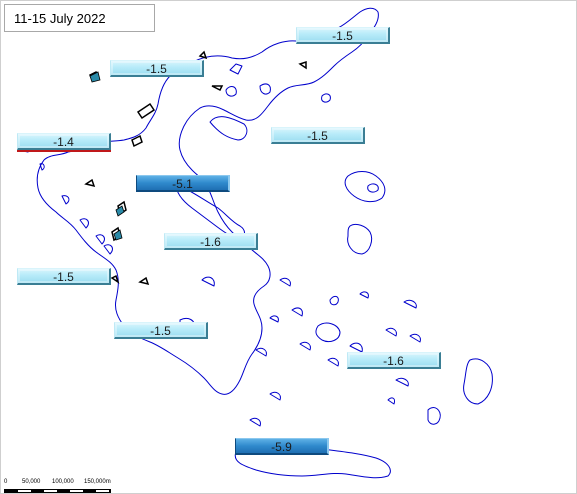 The image size is (577, 494). I want to click on anomaly-badge-north-aegean: -1.5, so click(318, 135).